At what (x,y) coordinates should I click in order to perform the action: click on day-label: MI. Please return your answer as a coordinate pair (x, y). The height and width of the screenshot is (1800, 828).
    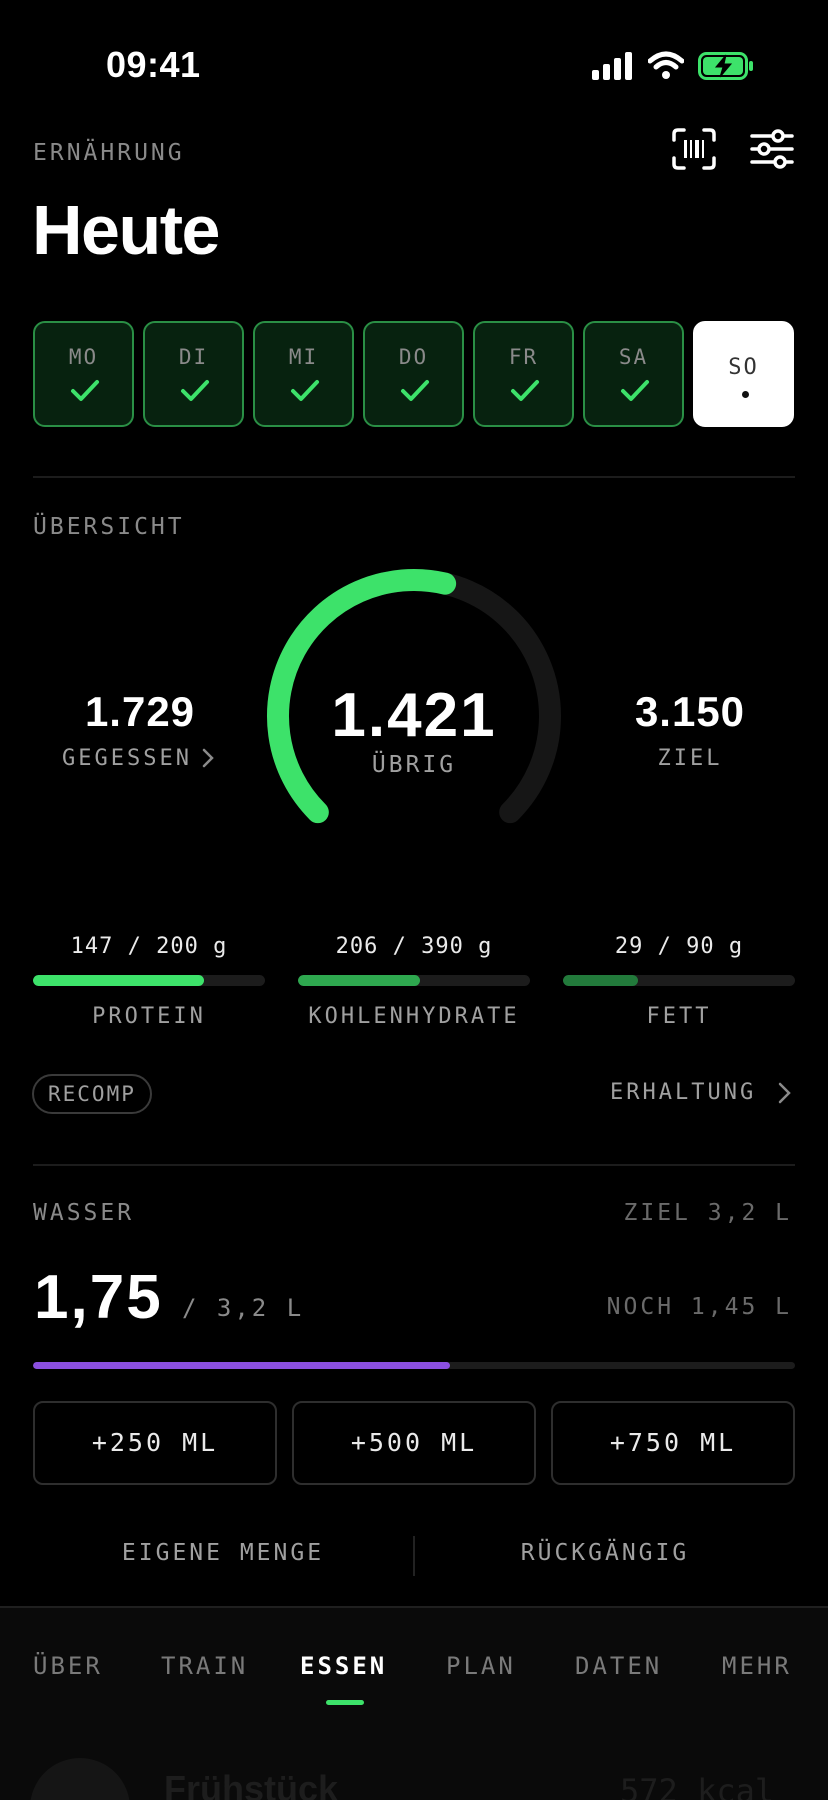
    Looking at the image, I should click on (303, 357).